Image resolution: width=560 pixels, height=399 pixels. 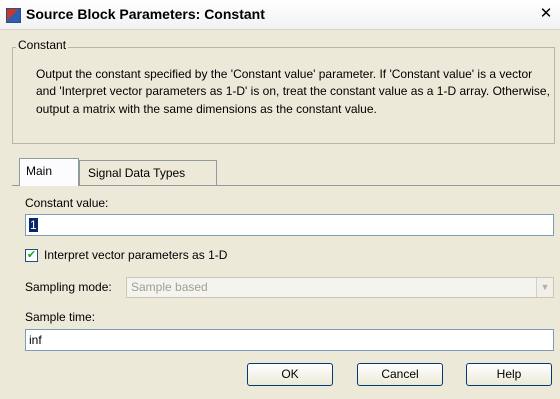 What do you see at coordinates (148, 172) in the screenshot?
I see `tab-signal-data-types: Signal Data Types` at bounding box center [148, 172].